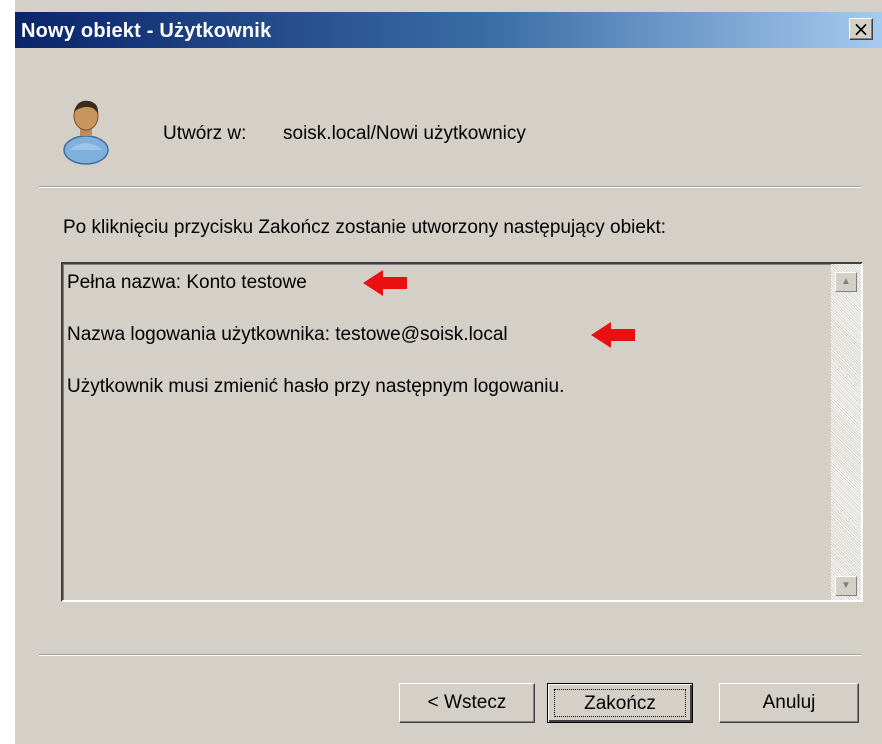 This screenshot has height=744, width=882. Describe the element at coordinates (146, 31) in the screenshot. I see `window-title: Nowy obiekt - Użytkownik` at that location.